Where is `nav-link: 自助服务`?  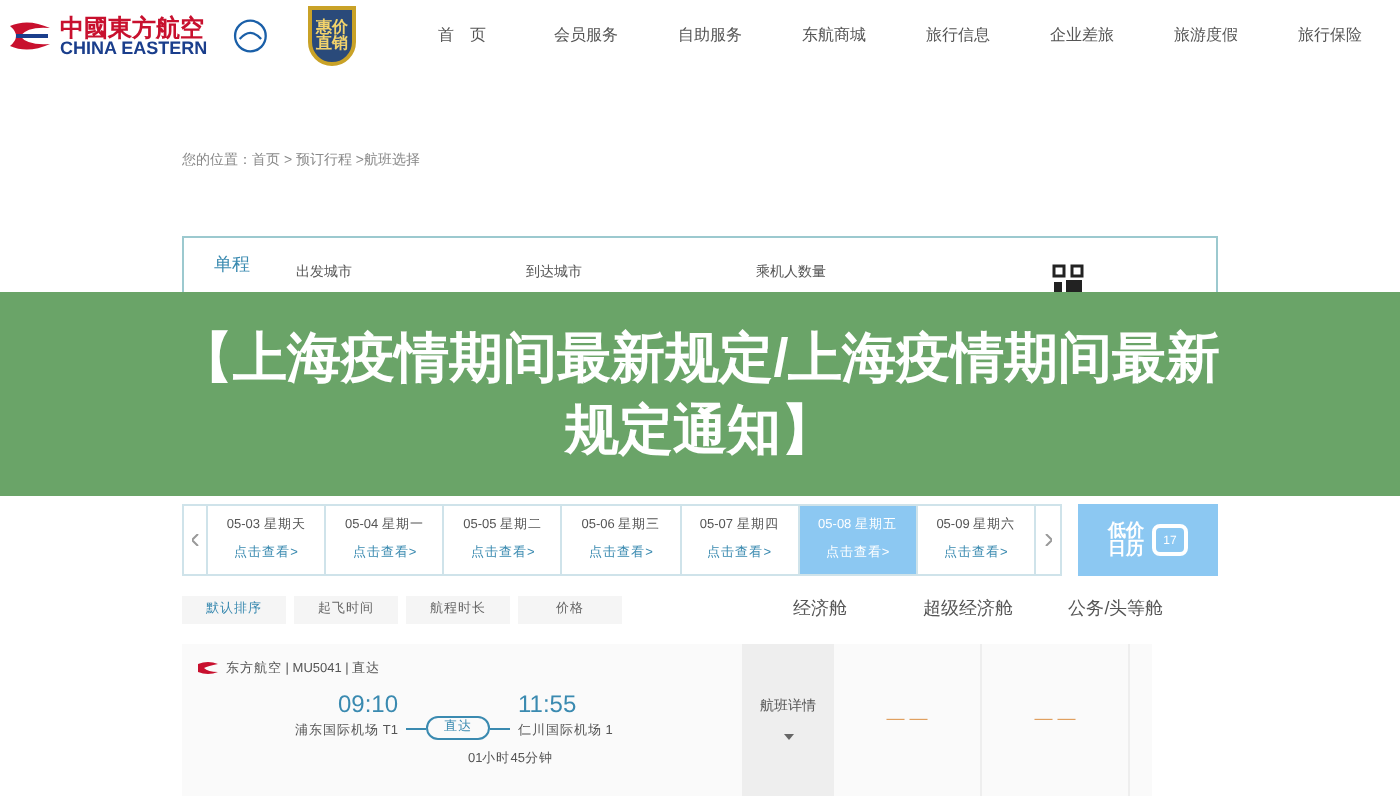 nav-link: 自助服务 is located at coordinates (710, 36).